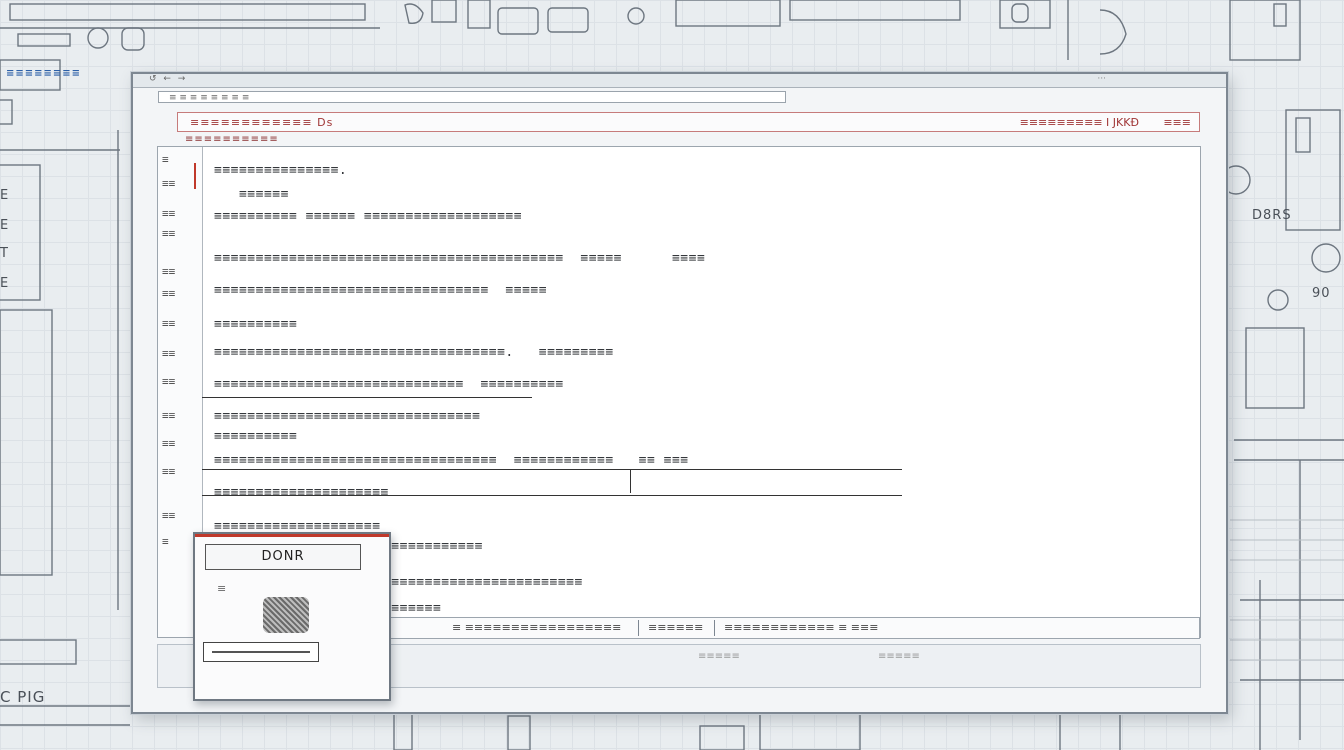 This screenshot has width=1344, height=750. Describe the element at coordinates (195, 176) in the screenshot. I see `error-marker` at that location.